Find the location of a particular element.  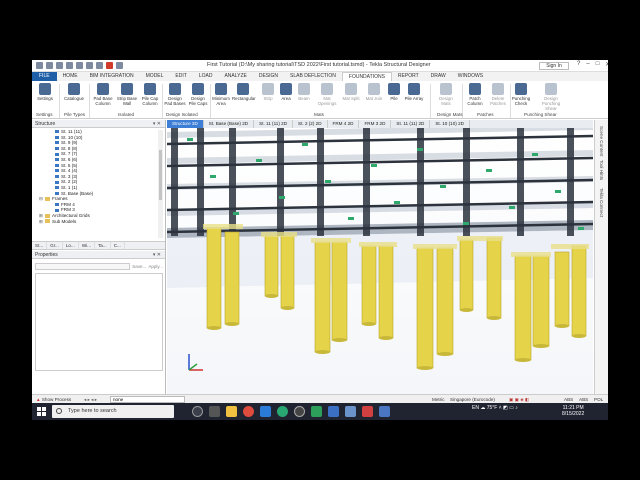

design-pile-caps-button: Design Pile Caps is located at coordinates (198, 94).